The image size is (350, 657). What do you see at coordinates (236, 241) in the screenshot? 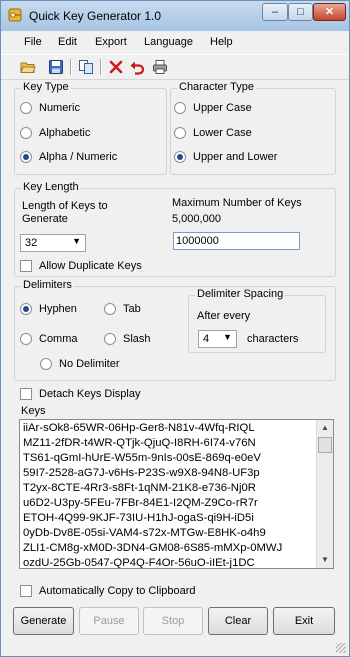
I see `key-count-input: 1000000` at bounding box center [236, 241].